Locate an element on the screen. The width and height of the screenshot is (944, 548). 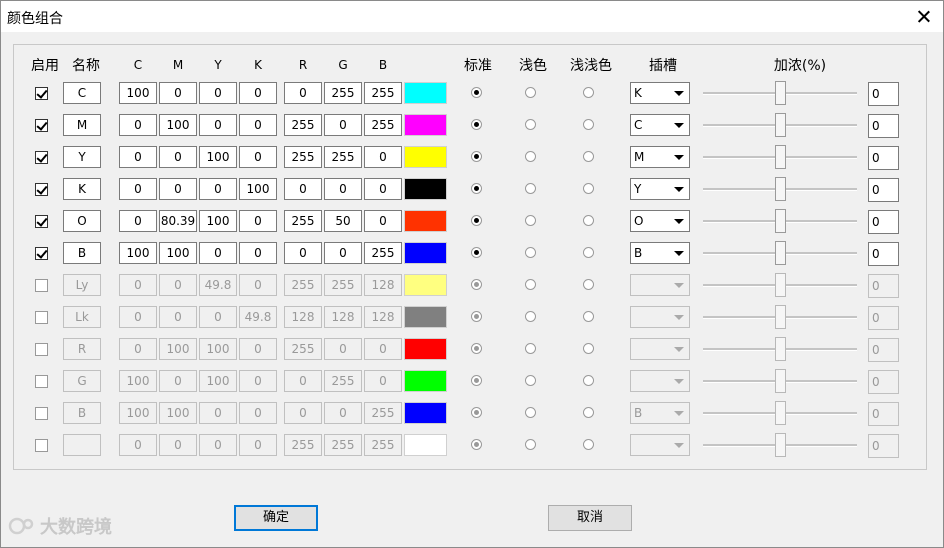
slot-select: K is located at coordinates (660, 93).